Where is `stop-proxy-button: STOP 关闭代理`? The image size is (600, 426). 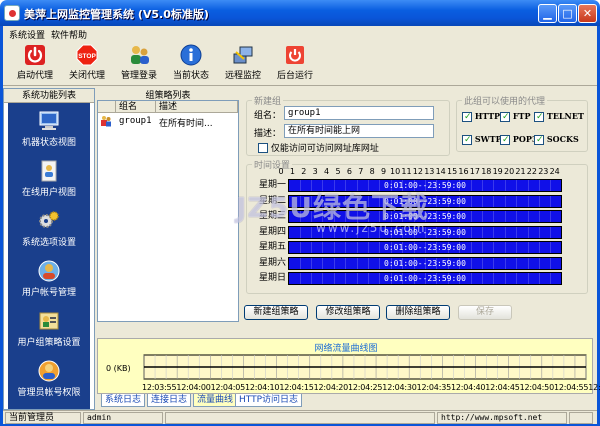
stop-proxy-button: STOP 关闭代理 is located at coordinates (87, 64).